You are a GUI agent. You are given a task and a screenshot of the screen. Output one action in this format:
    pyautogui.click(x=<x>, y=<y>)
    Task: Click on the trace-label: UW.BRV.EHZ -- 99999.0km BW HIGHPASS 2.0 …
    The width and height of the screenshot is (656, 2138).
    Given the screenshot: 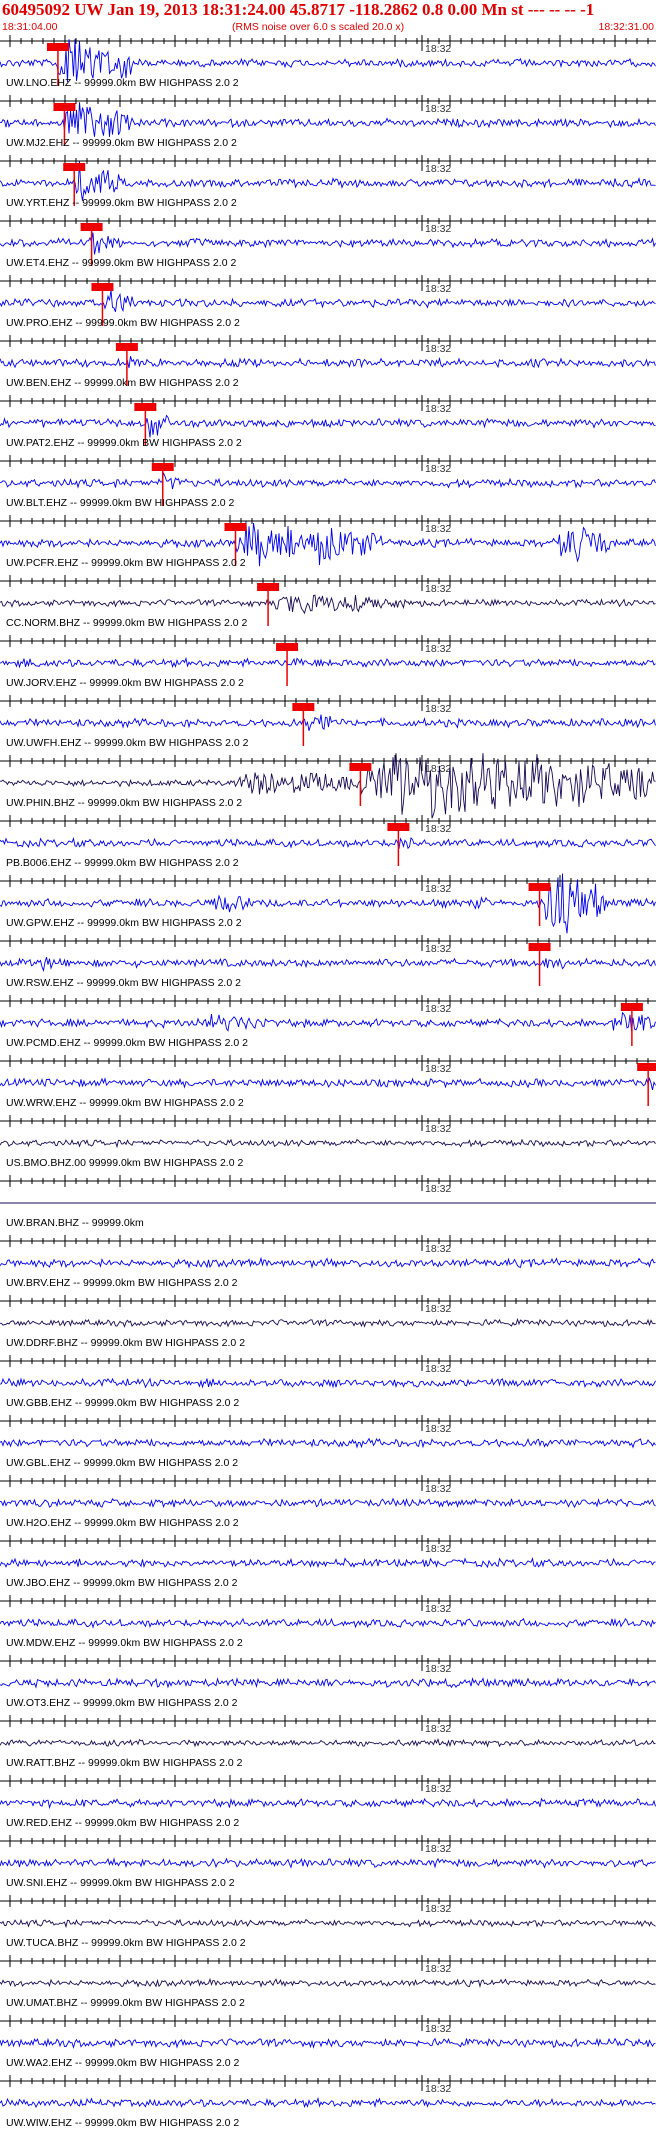 What is the action you would take?
    pyautogui.click(x=122, y=1283)
    